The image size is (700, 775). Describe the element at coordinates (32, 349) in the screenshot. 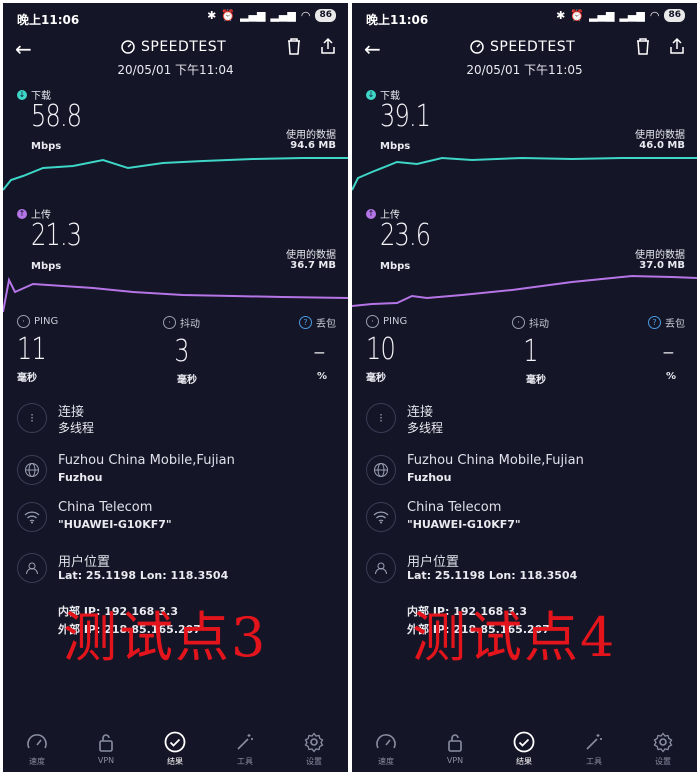

I see `ping-value: 11` at that location.